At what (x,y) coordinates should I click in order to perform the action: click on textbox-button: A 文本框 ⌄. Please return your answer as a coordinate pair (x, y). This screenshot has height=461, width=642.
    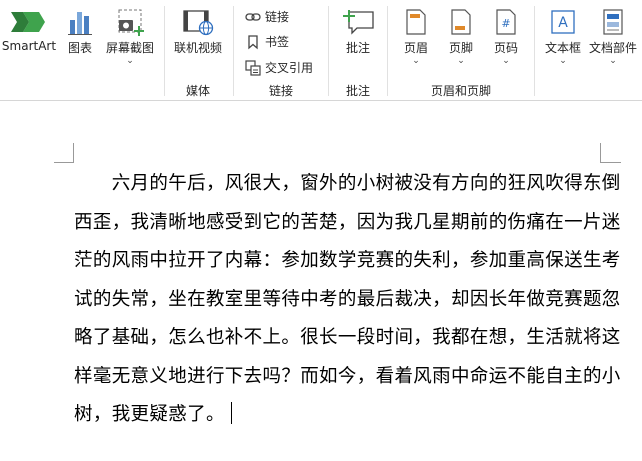
    Looking at the image, I should click on (563, 37).